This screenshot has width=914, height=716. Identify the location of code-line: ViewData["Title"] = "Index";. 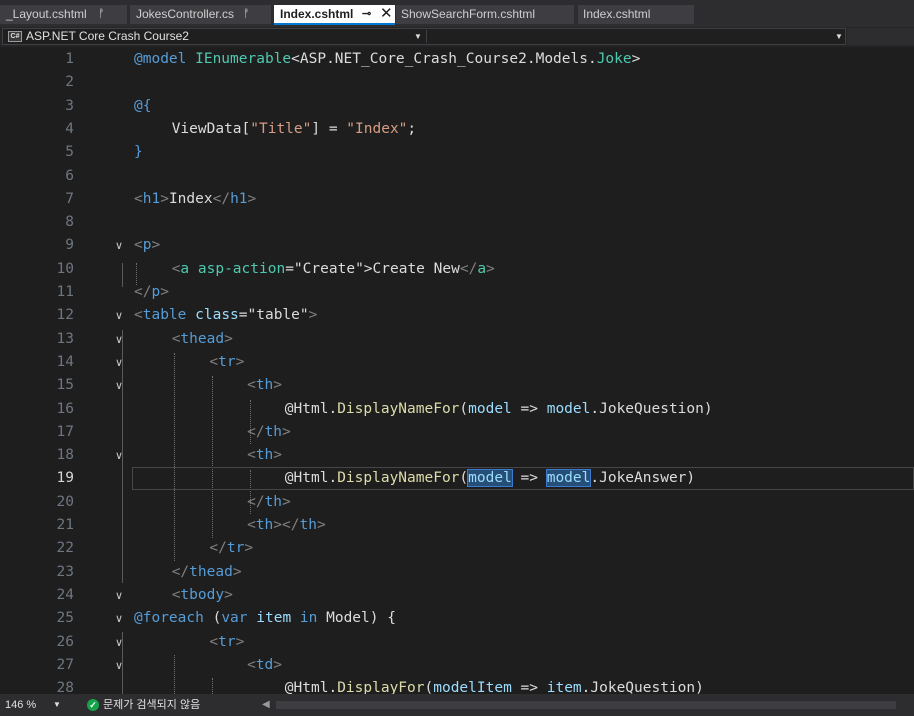
(294, 129).